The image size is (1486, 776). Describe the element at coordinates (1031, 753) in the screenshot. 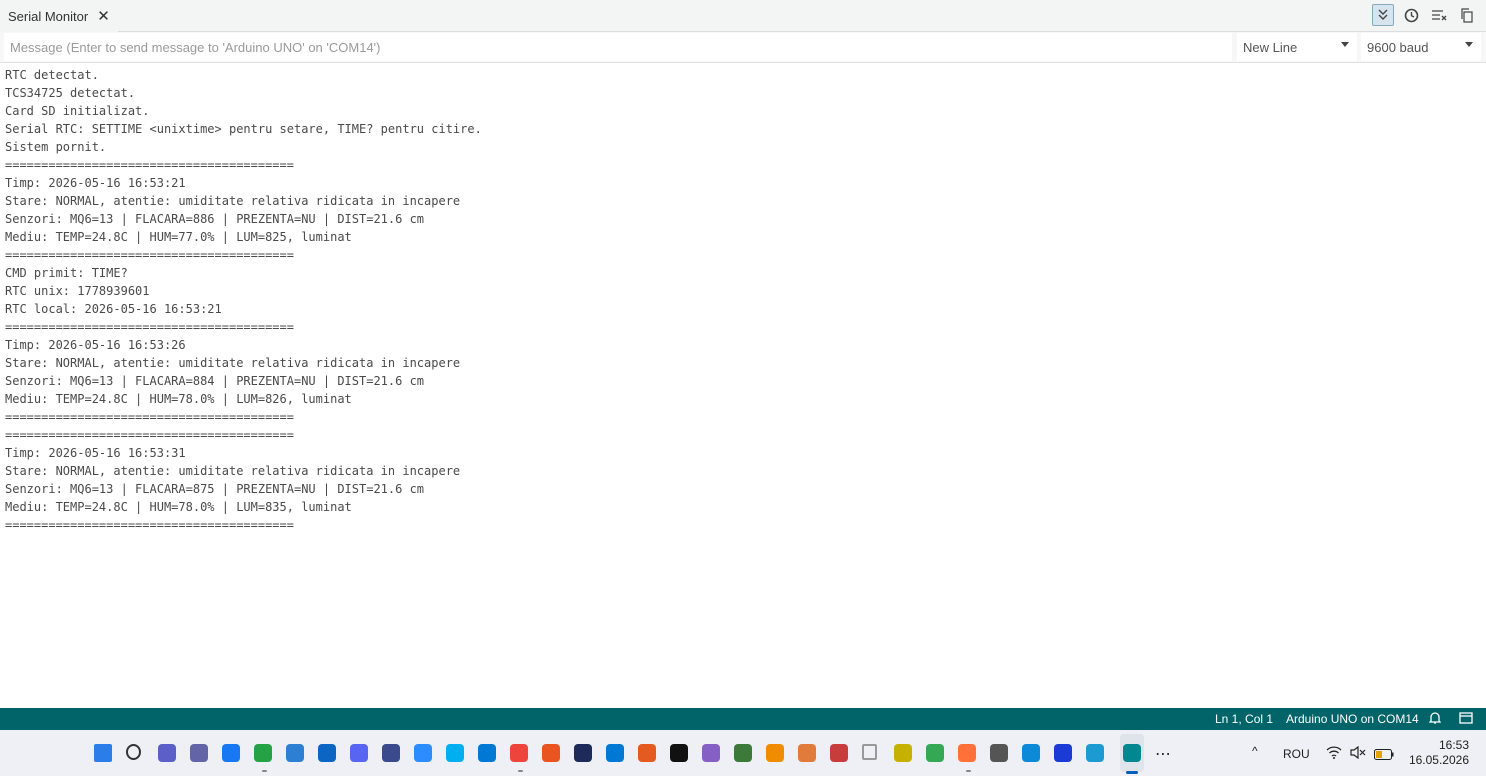

I see `edge-icon` at that location.